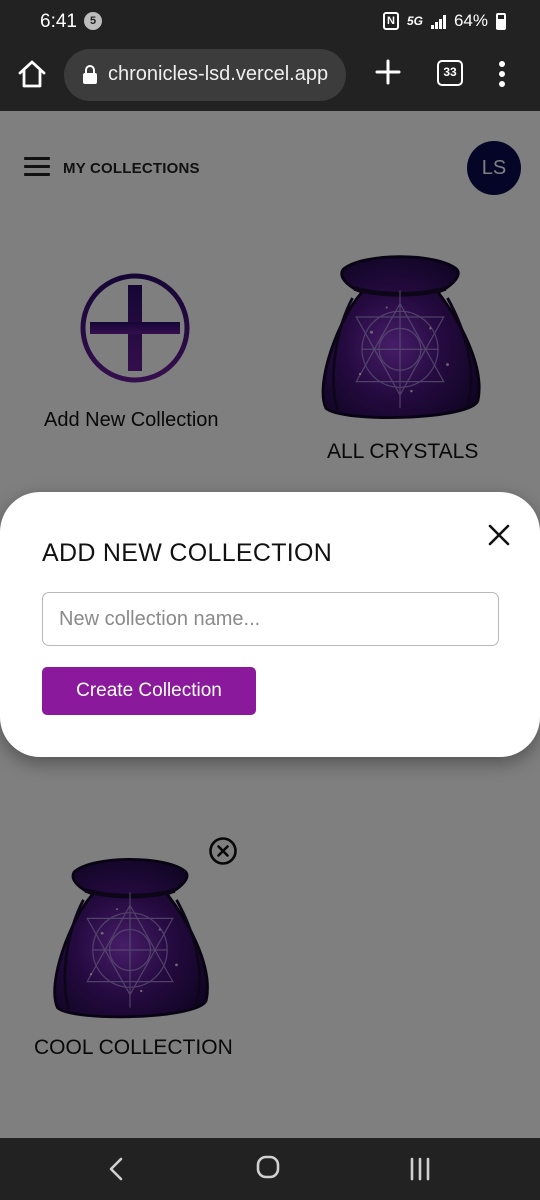 This screenshot has width=540, height=1200. Describe the element at coordinates (502, 74) in the screenshot. I see `more-vert-icon` at that location.